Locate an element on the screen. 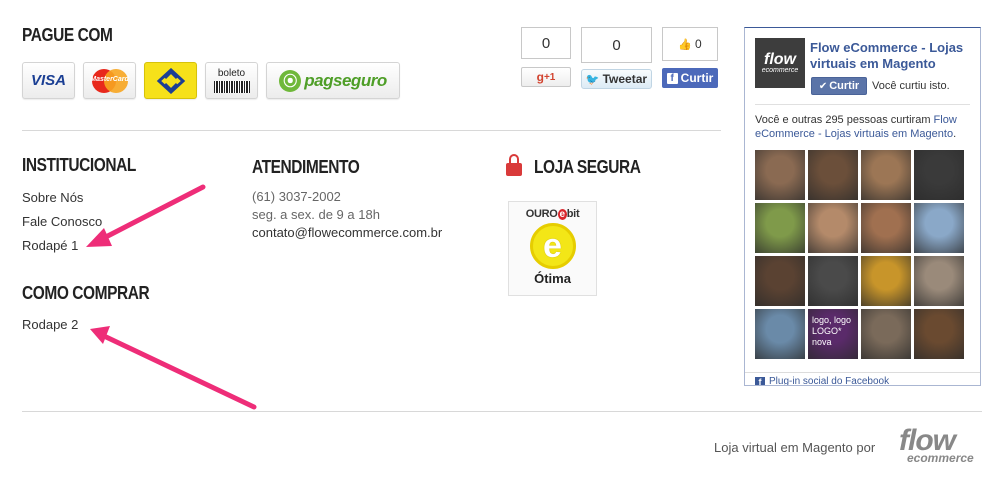 The image size is (1001, 496). flow-ecommerce-logo: flow ecommerce is located at coordinates (941, 445).